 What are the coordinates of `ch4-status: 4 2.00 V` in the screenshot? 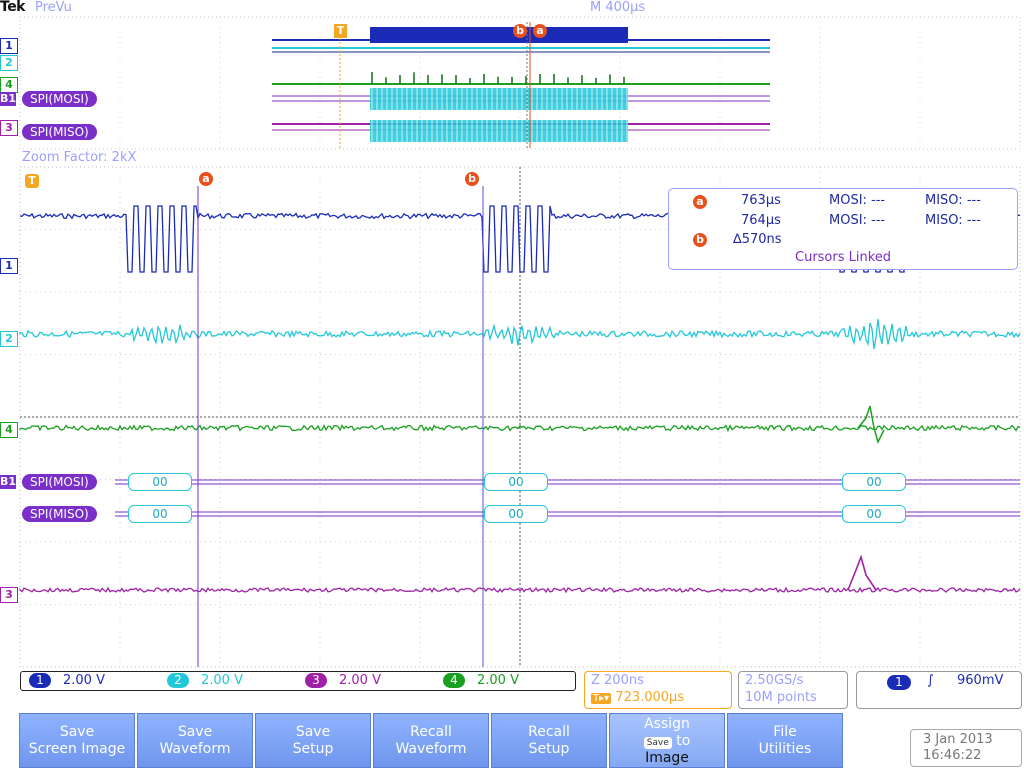 It's located at (481, 680).